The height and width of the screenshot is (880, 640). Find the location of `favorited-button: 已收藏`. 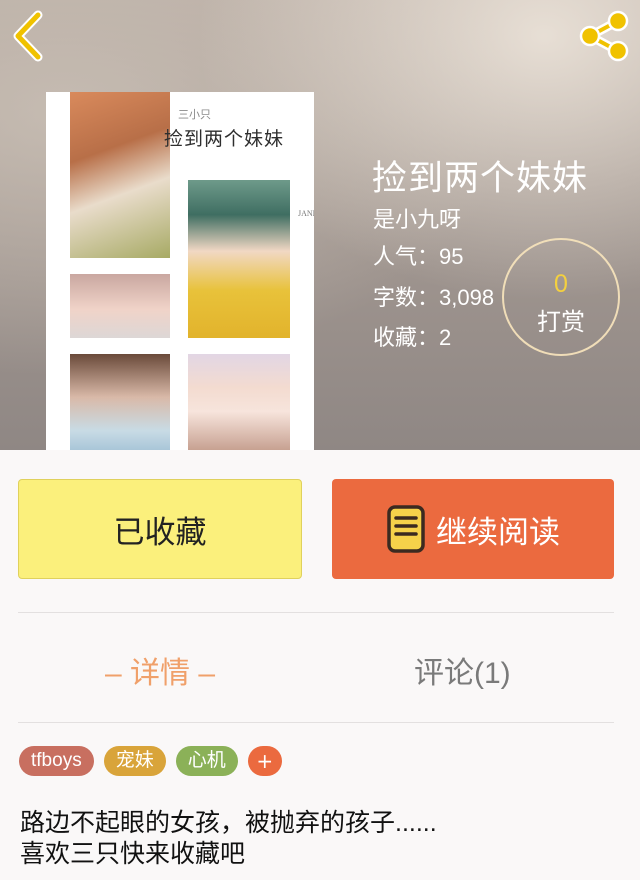

favorited-button: 已收藏 is located at coordinates (160, 529).